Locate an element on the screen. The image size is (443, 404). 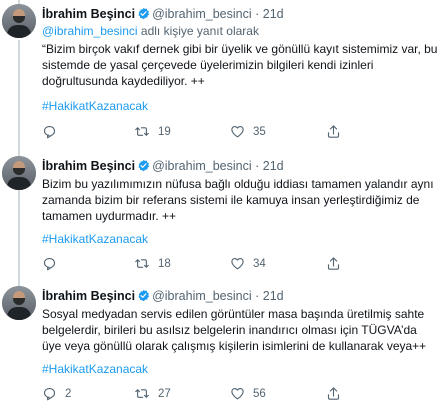
like-button: 34 is located at coordinates (248, 263).